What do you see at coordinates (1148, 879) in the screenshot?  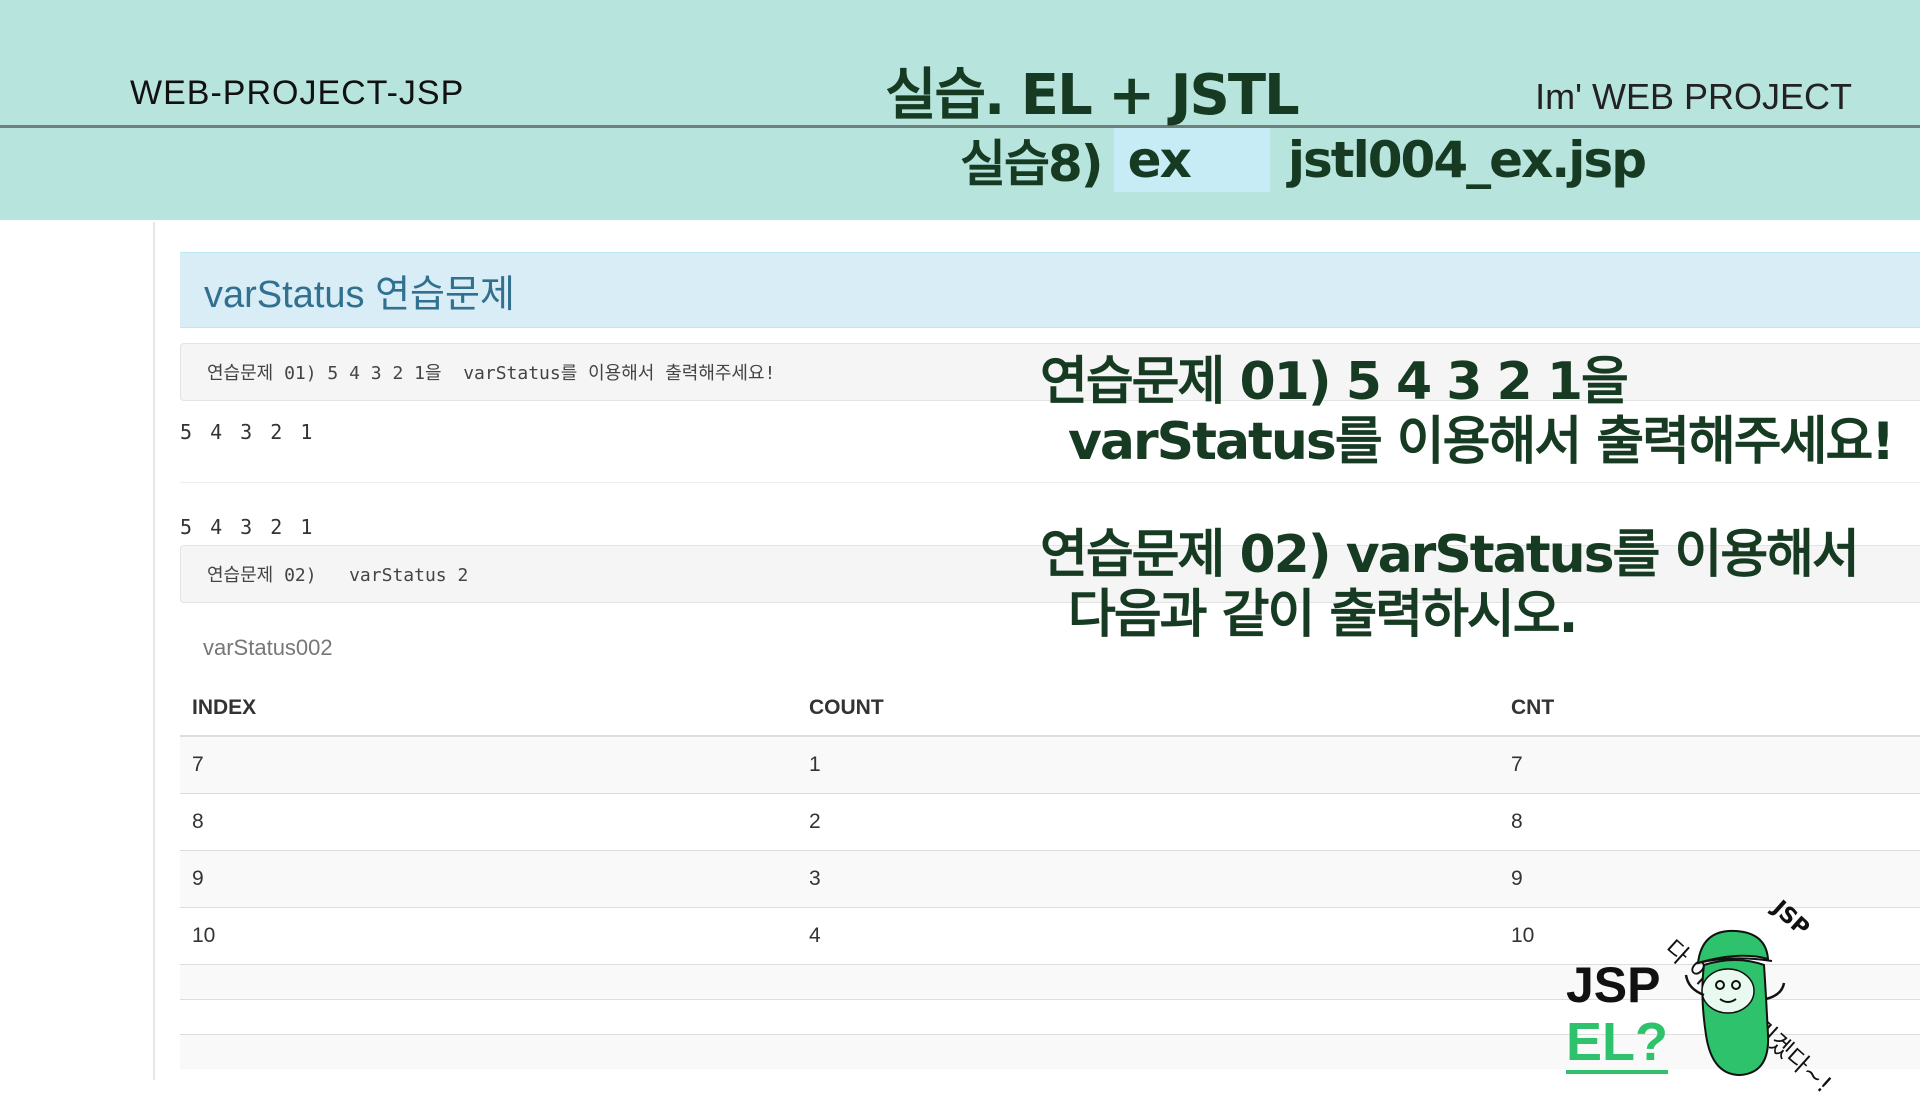 I see `cell-count: 3` at bounding box center [1148, 879].